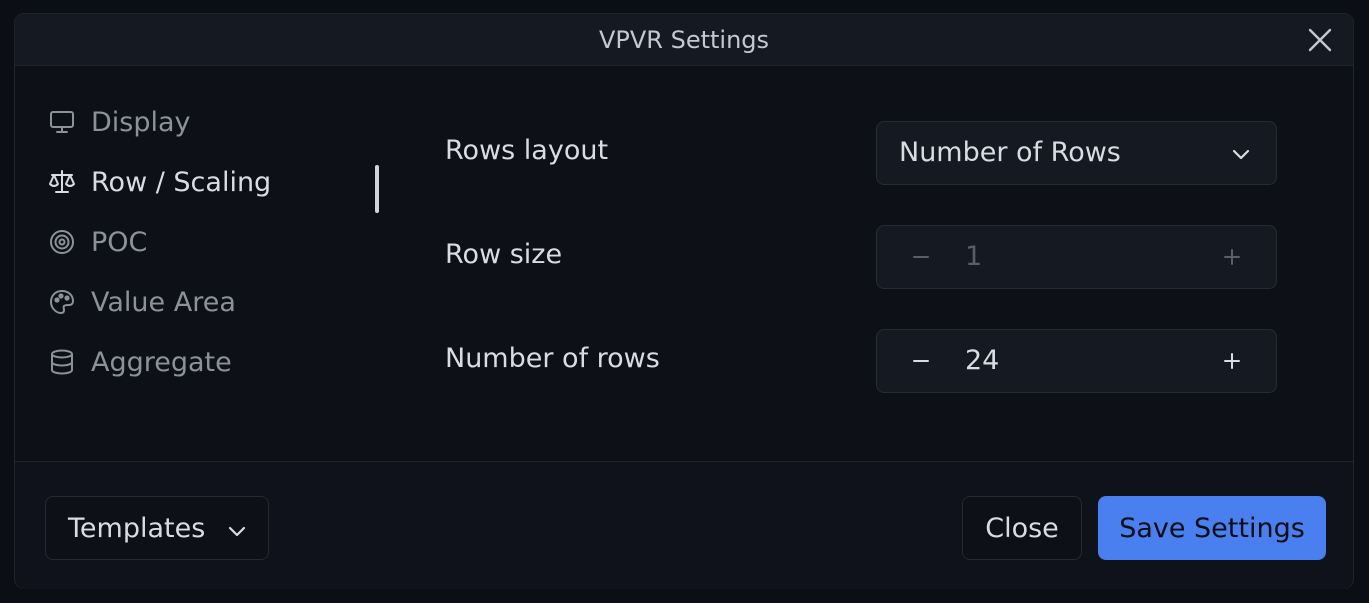 This screenshot has height=603, width=1369. What do you see at coordinates (62, 242) in the screenshot?
I see `target-icon` at bounding box center [62, 242].